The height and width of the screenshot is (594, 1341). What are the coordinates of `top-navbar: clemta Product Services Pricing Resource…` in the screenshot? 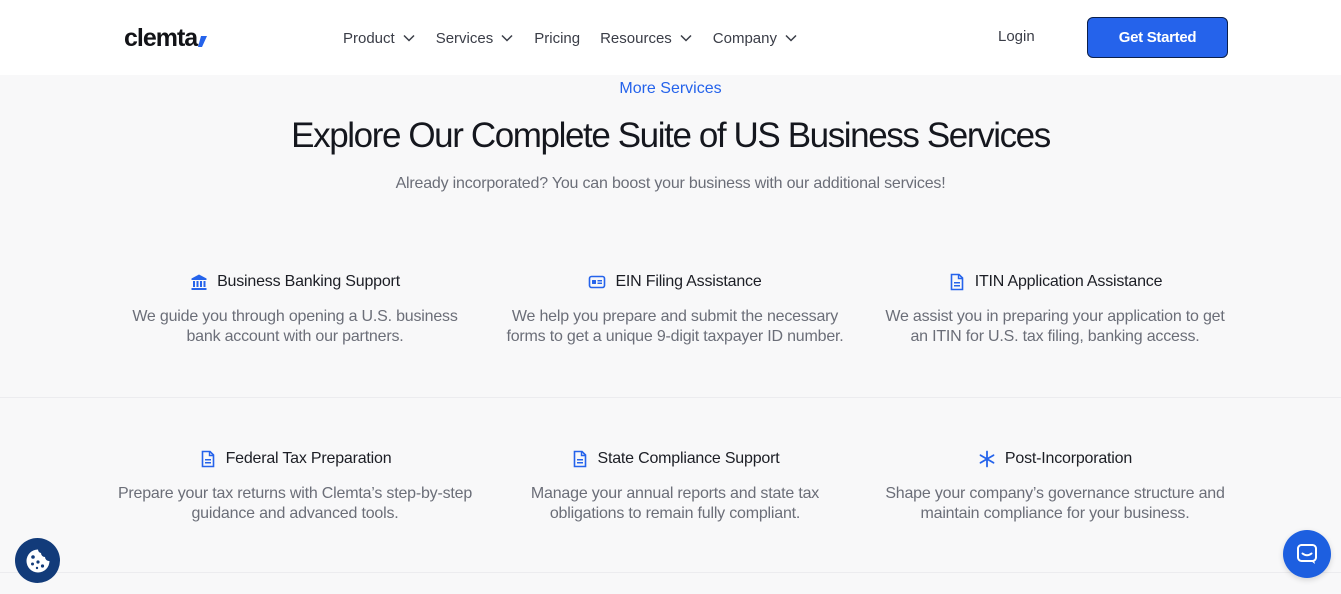 It's located at (670, 37).